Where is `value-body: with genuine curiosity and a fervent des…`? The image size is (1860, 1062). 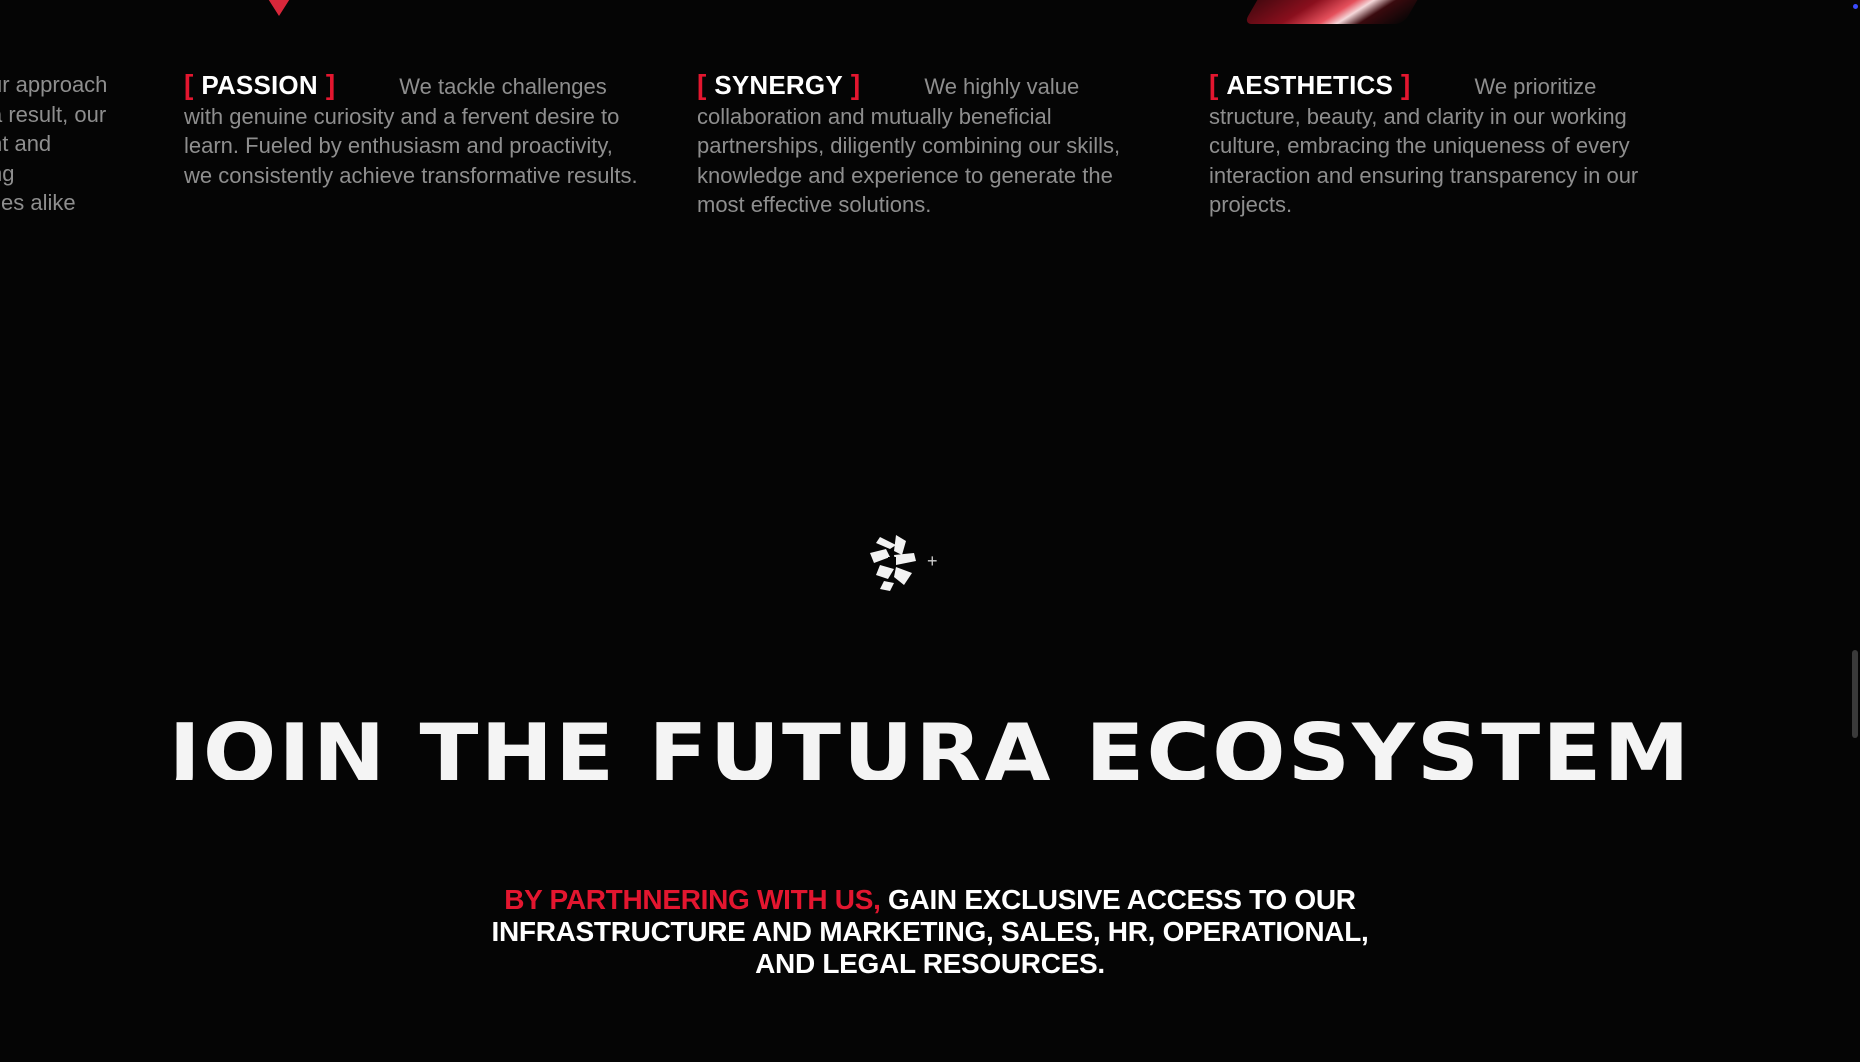
value-body: with genuine curiosity and a fervent des… is located at coordinates (411, 145).